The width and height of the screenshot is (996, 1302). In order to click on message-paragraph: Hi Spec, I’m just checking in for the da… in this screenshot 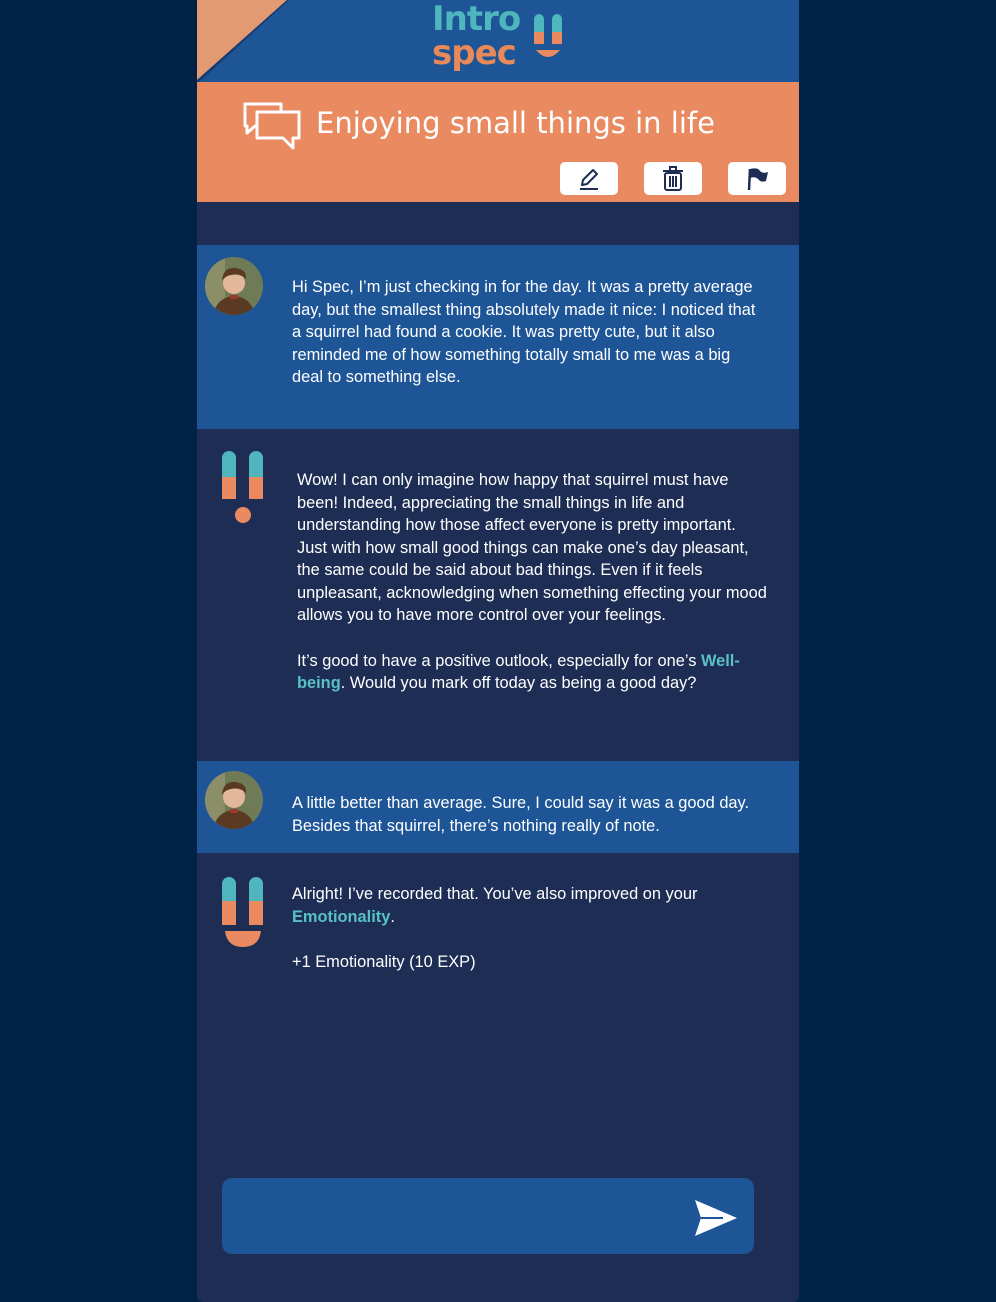, I will do `click(524, 332)`.